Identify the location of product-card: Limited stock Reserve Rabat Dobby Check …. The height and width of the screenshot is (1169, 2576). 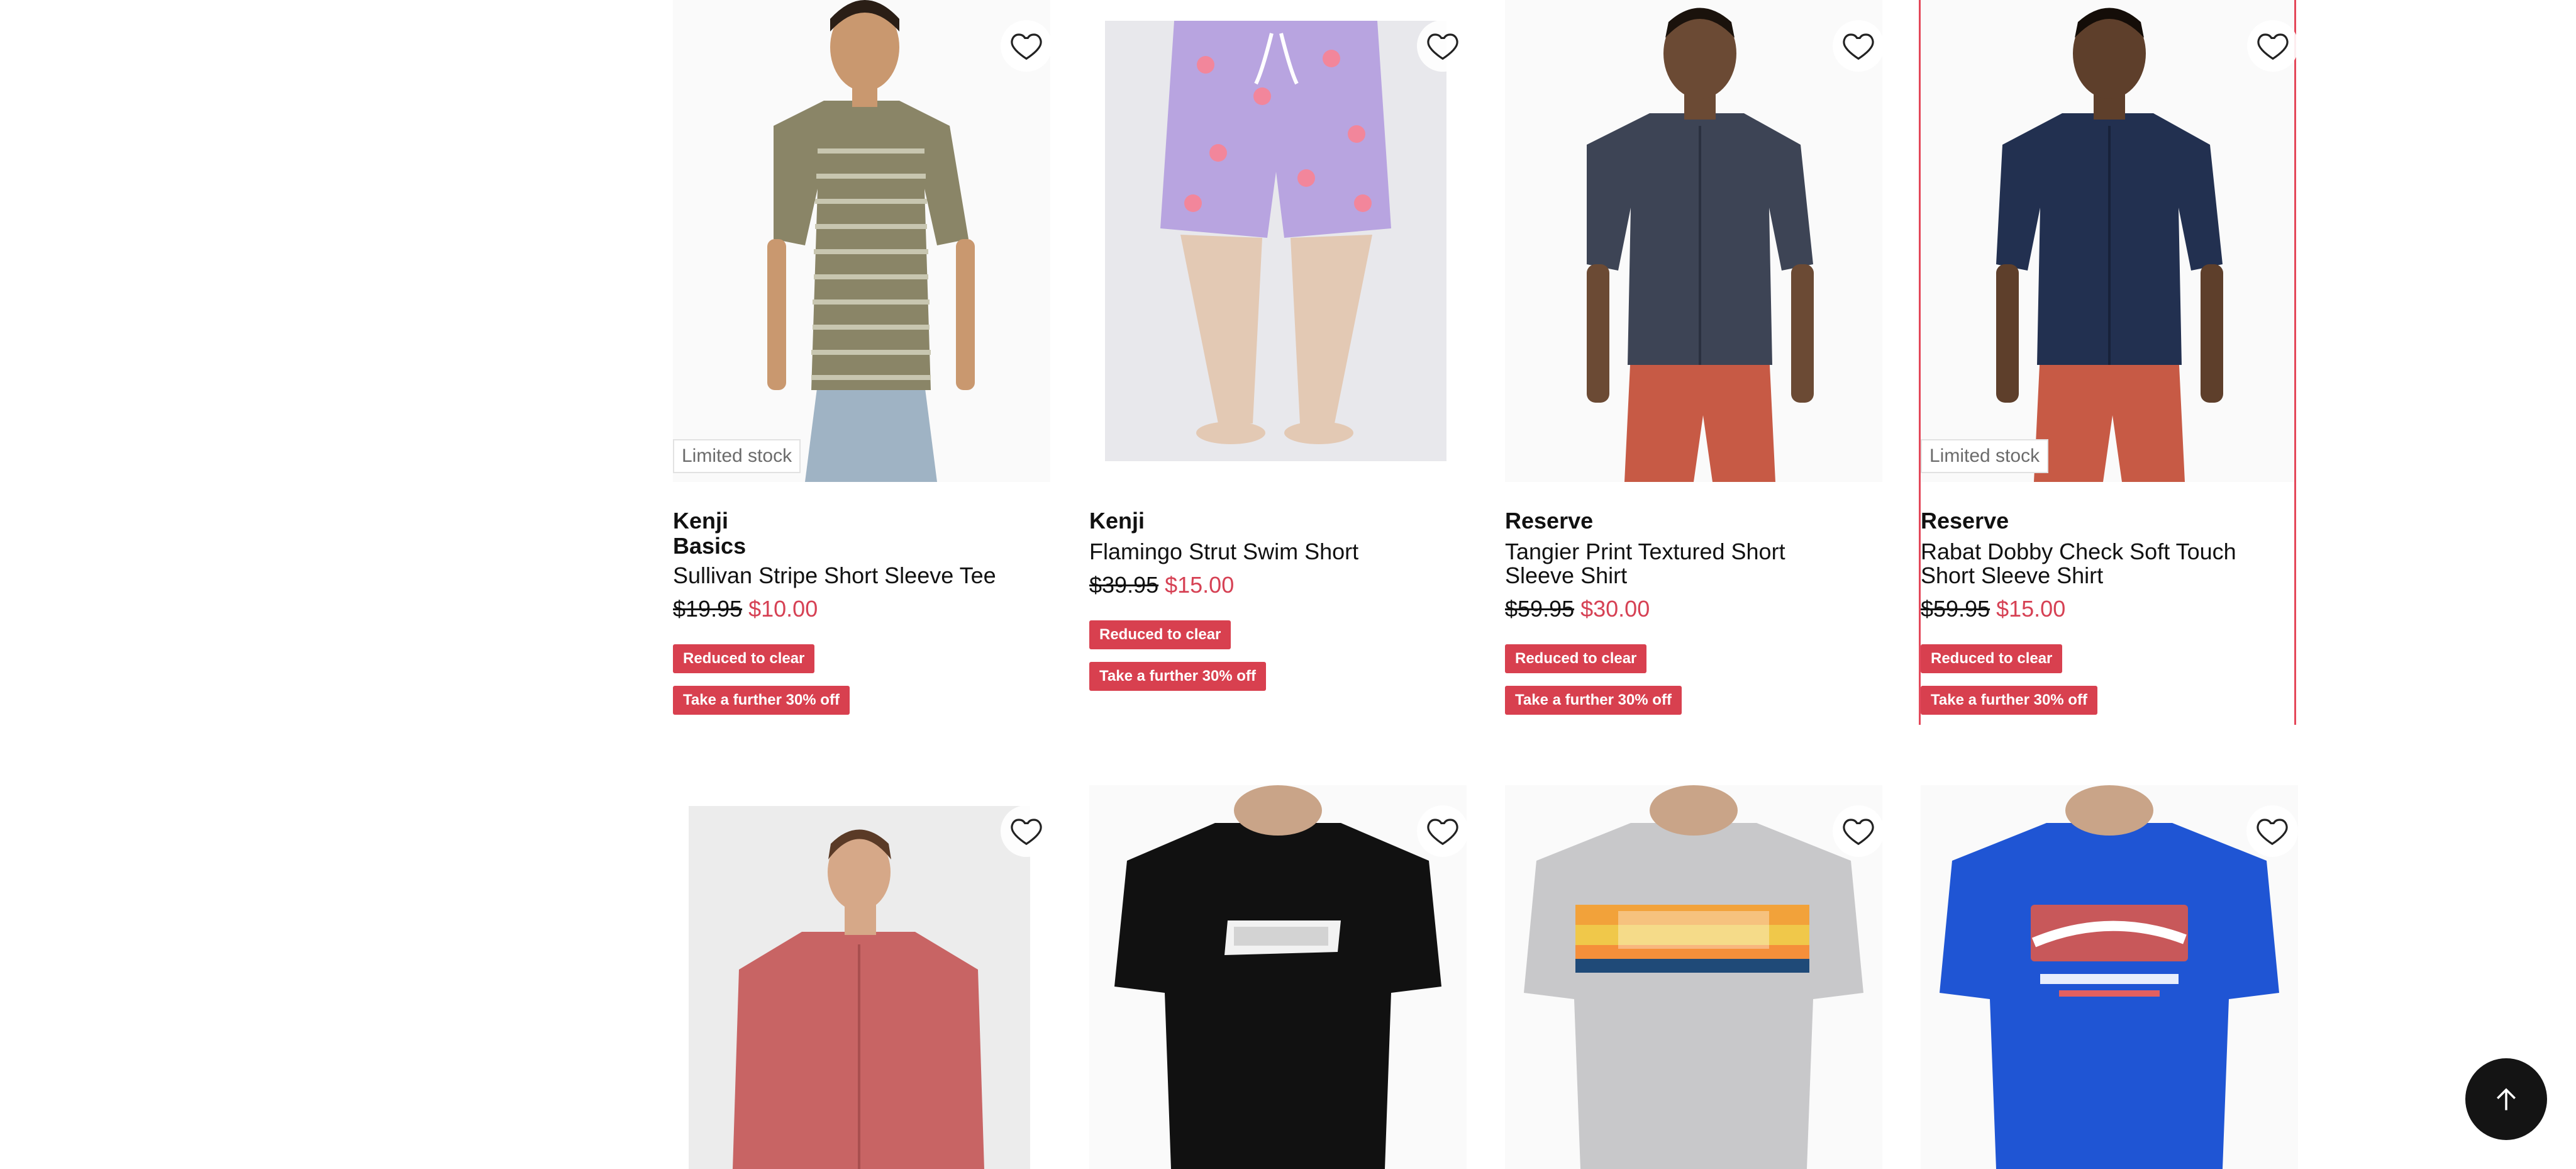
(2109, 363).